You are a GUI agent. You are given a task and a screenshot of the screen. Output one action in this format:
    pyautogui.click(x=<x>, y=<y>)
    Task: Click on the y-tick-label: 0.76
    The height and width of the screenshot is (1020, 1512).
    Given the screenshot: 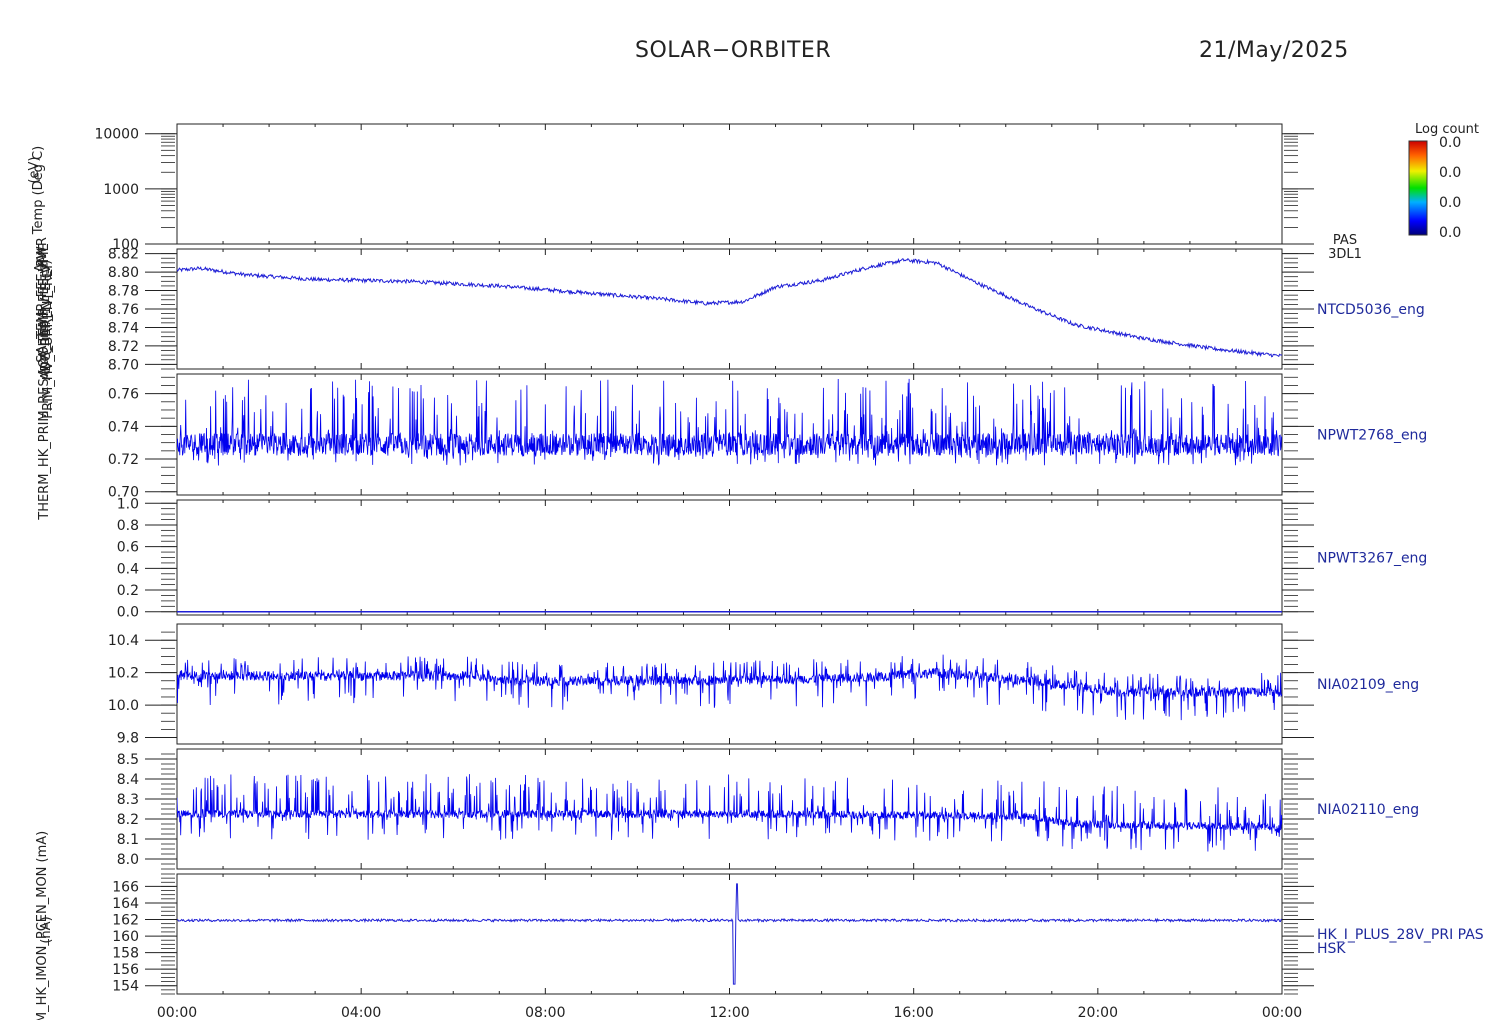 What is the action you would take?
    pyautogui.click(x=123, y=395)
    